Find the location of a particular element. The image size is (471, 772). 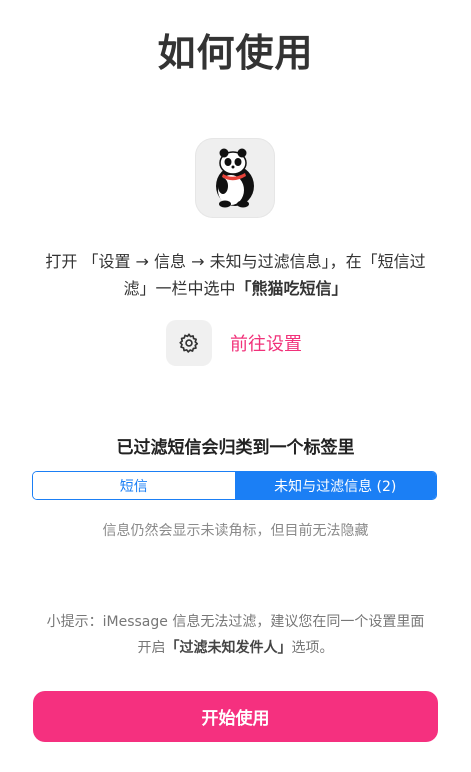

filter-segmented-control: 短信 未知与过滤信息 (2) is located at coordinates (234, 485).